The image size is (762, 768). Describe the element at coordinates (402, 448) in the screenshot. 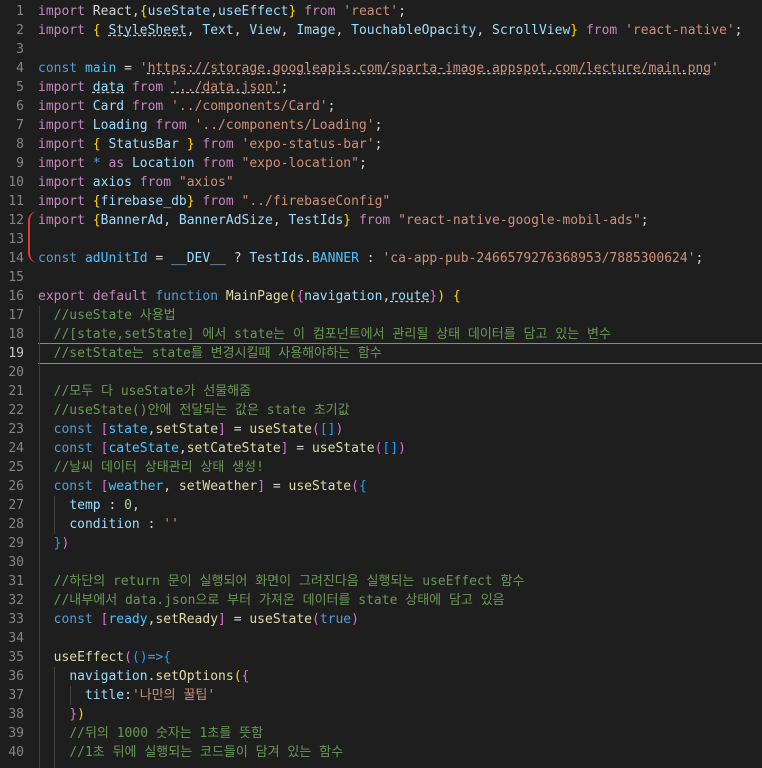

I see `code-token: )` at that location.